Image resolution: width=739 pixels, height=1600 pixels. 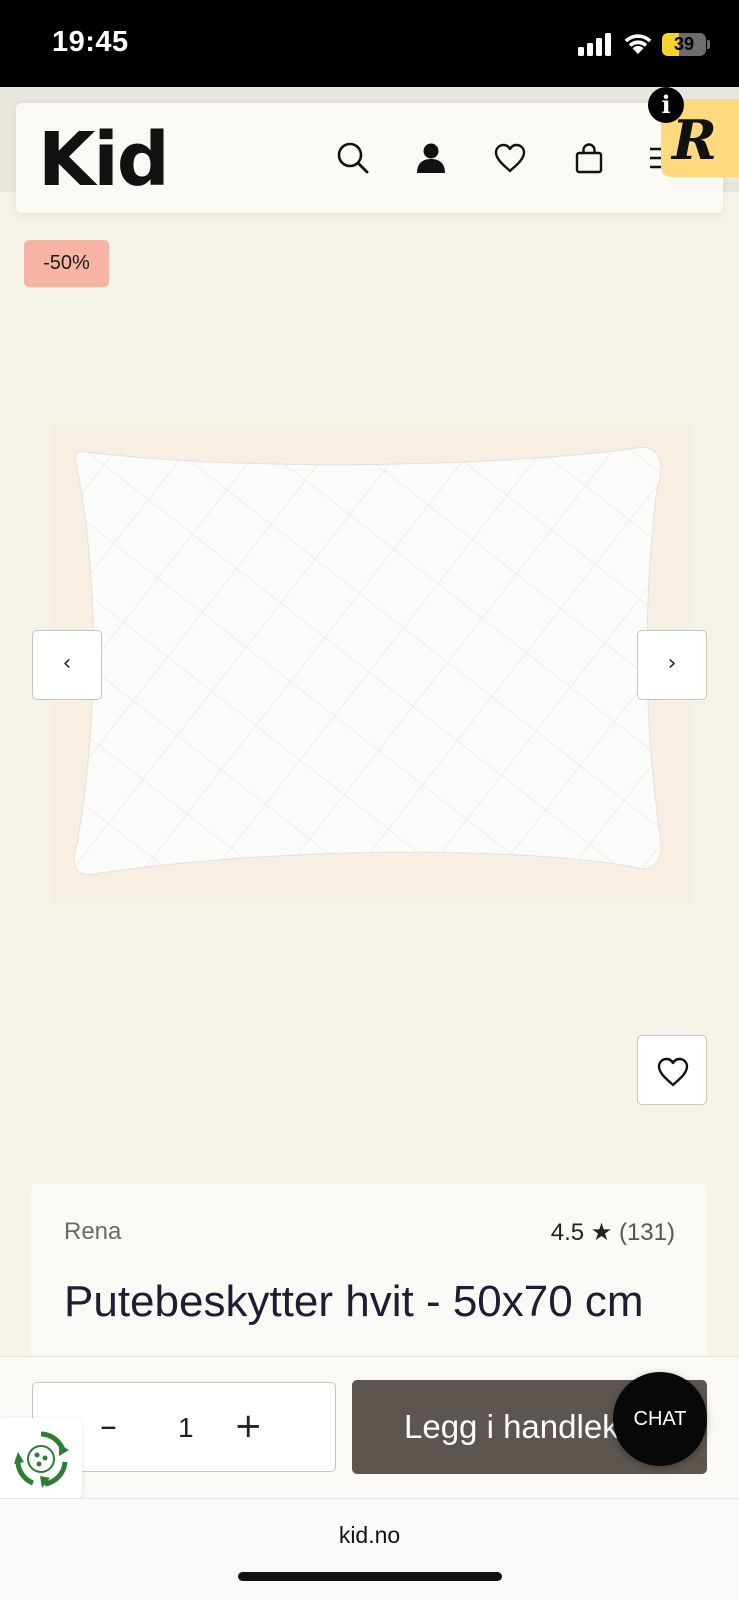 I want to click on battery-level: 39, so click(x=684, y=44).